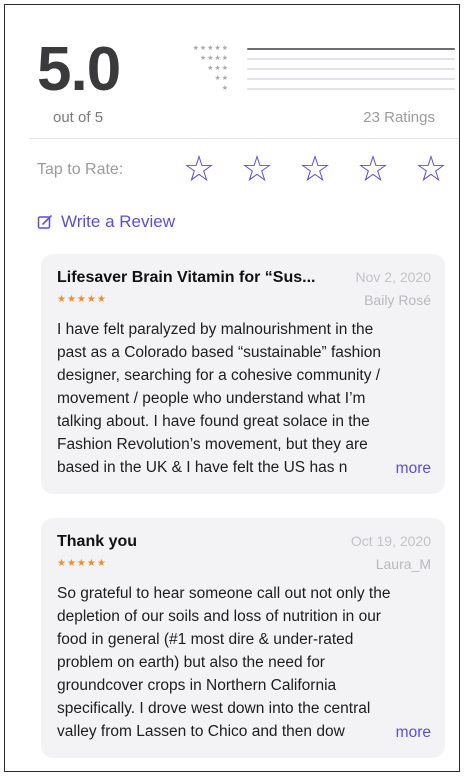  What do you see at coordinates (393, 277) in the screenshot?
I see `review-date: Nov 2, 2020` at bounding box center [393, 277].